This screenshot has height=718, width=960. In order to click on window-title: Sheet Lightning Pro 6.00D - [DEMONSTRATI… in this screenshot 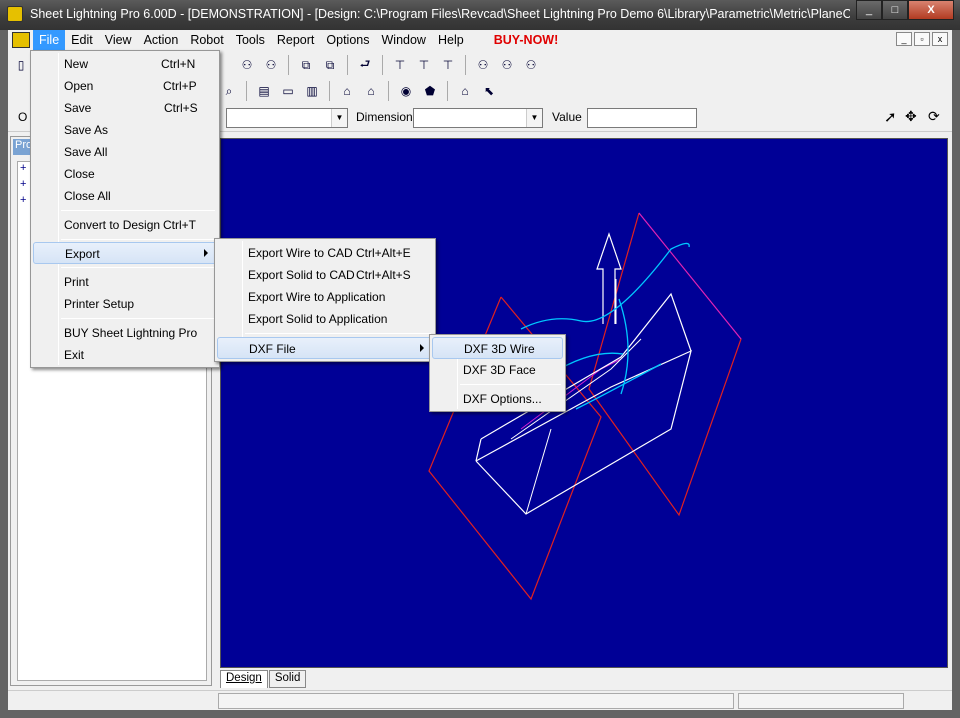, I will do `click(440, 14)`.